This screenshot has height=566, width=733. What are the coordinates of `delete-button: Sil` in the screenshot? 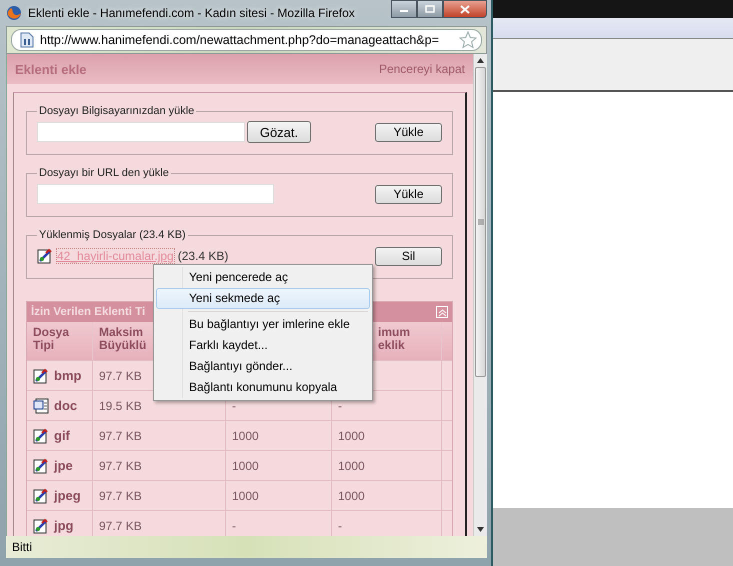 It's located at (408, 256).